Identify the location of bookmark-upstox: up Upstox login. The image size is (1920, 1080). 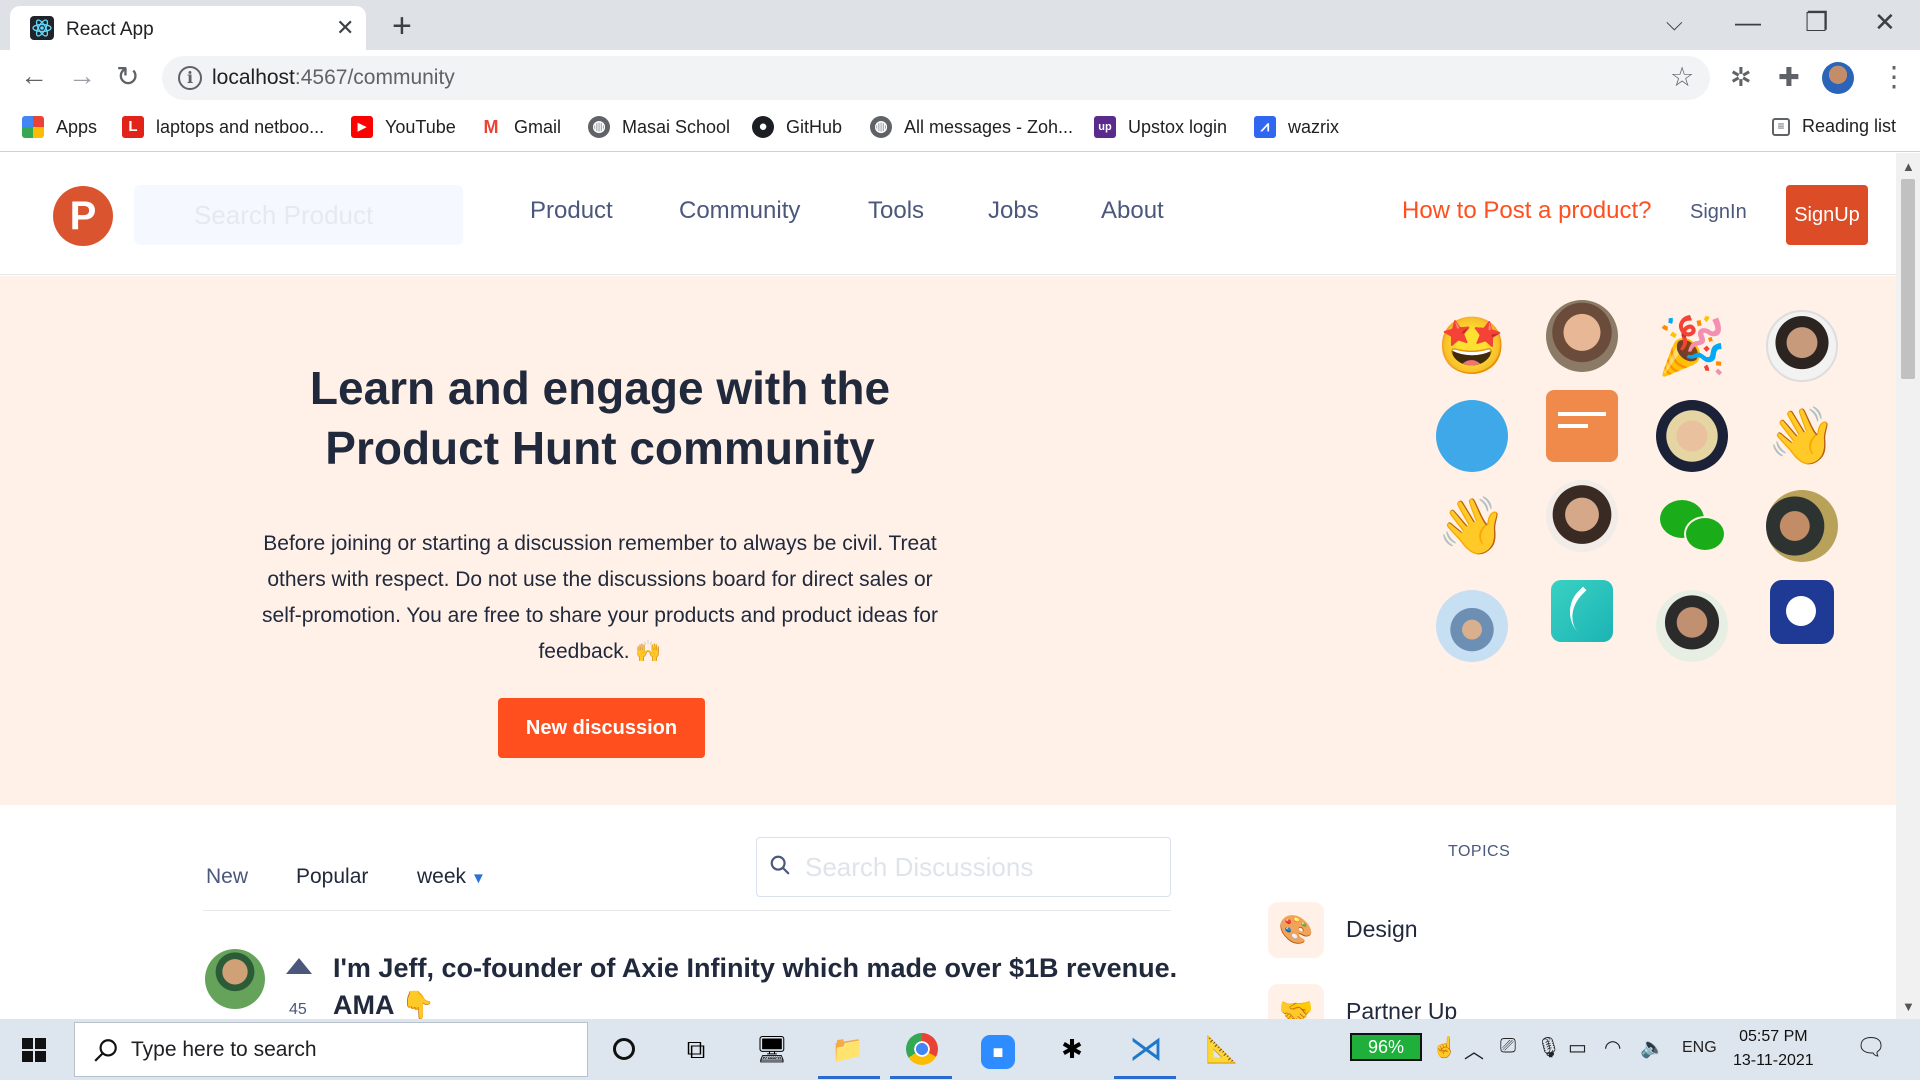
(1160, 127).